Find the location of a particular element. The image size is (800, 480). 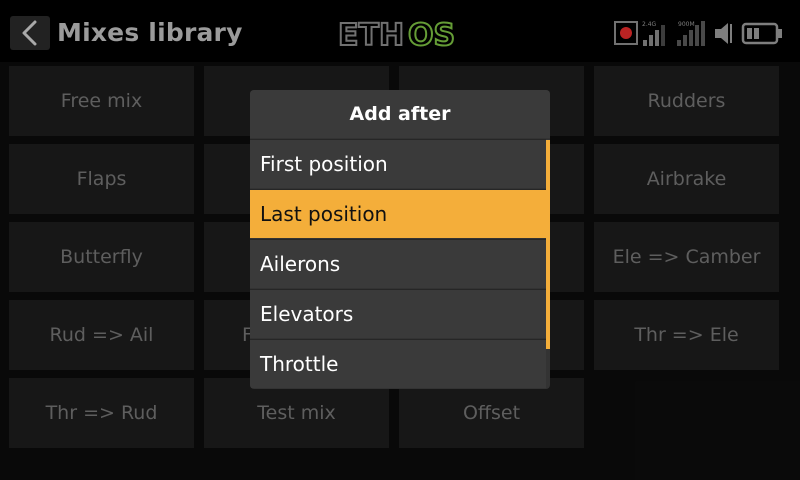

mix-rud-ail: Rud => Ail is located at coordinates (101, 335).